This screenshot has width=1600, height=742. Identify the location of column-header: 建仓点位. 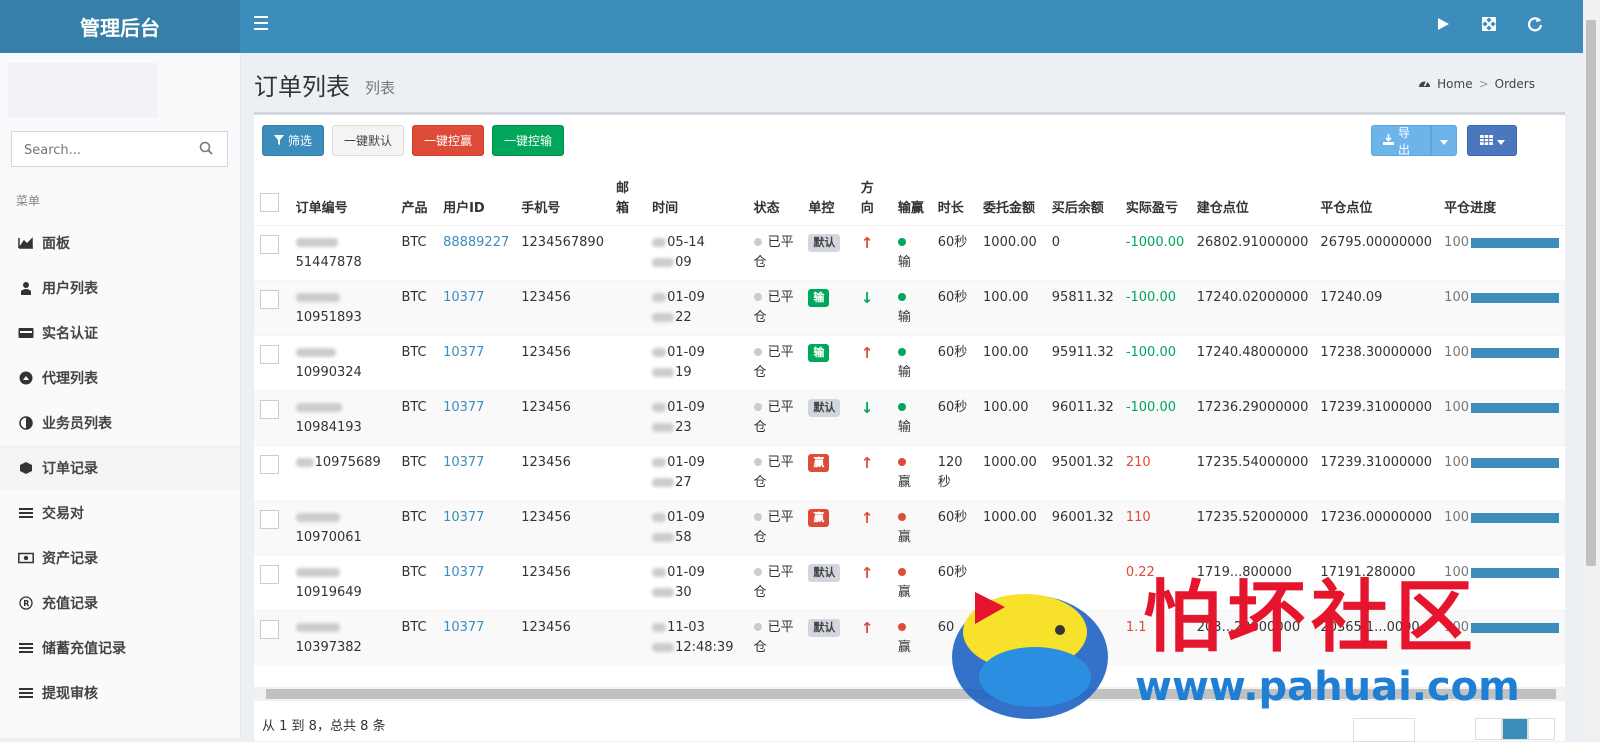
(1252, 196).